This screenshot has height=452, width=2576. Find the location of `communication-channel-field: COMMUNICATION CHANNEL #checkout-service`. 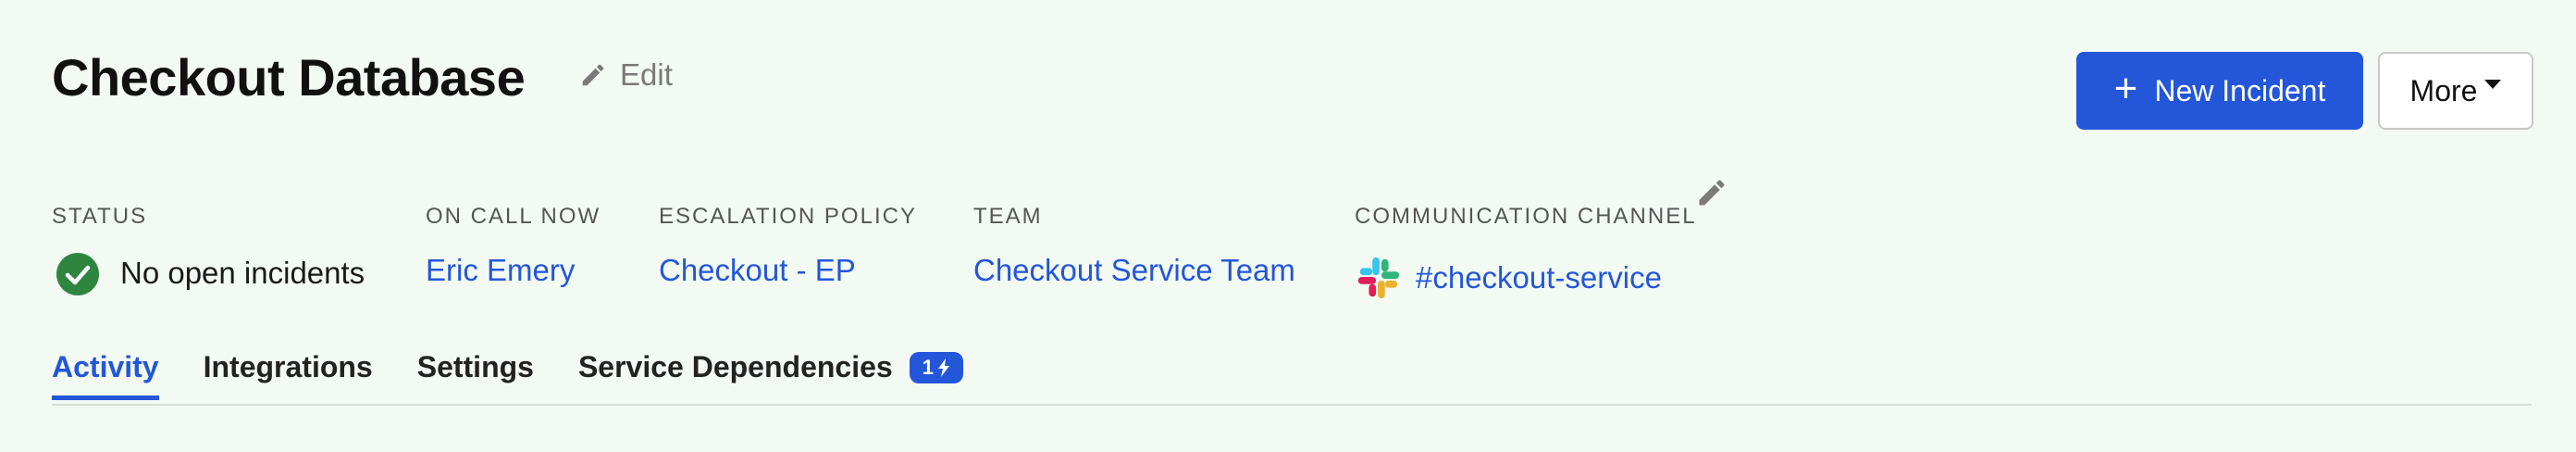

communication-channel-field: COMMUNICATION CHANNEL #checkout-service is located at coordinates (1526, 251).